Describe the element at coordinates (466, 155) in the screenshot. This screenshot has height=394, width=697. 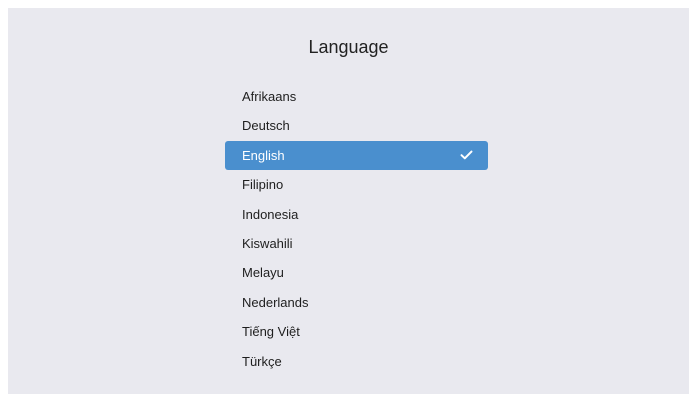
I see `checkmark-icon` at that location.